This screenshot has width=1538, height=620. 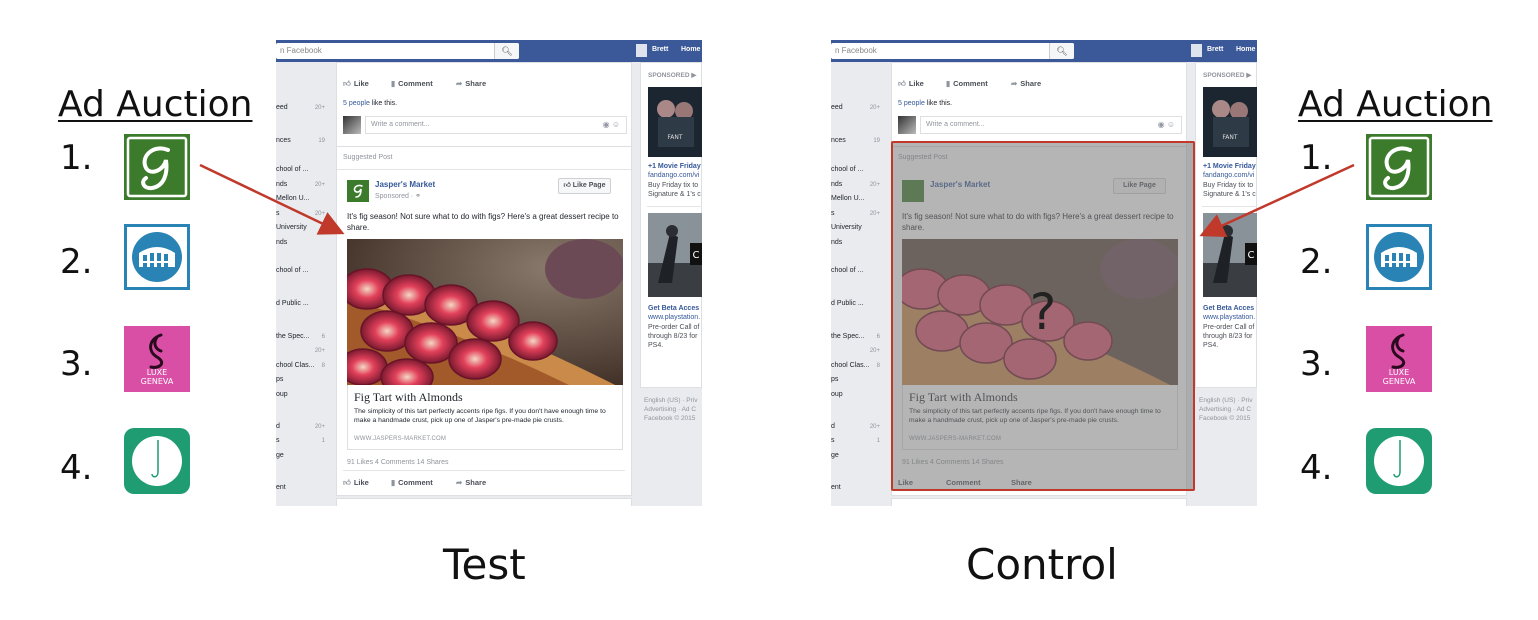 I want to click on globe-icon: ⚭, so click(x=418, y=196).